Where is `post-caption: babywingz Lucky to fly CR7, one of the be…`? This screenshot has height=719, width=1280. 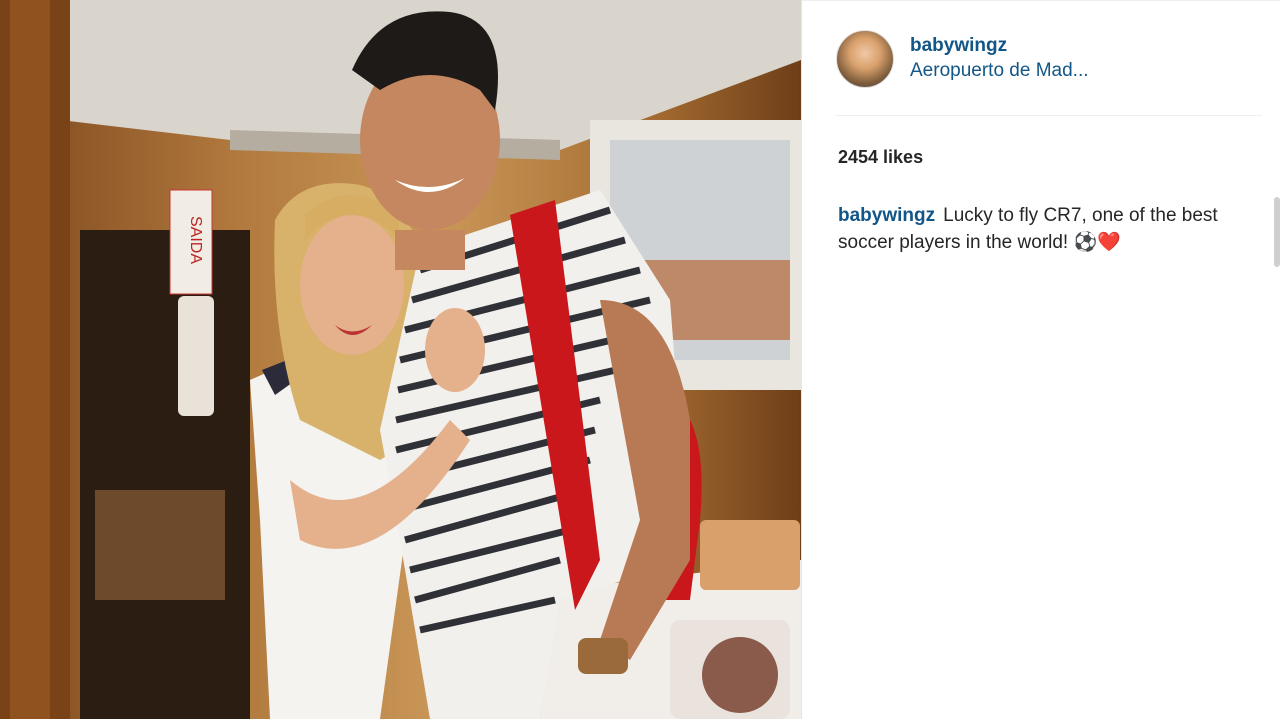
post-caption: babywingz Lucky to fly CR7, one of the be… is located at coordinates (1038, 229).